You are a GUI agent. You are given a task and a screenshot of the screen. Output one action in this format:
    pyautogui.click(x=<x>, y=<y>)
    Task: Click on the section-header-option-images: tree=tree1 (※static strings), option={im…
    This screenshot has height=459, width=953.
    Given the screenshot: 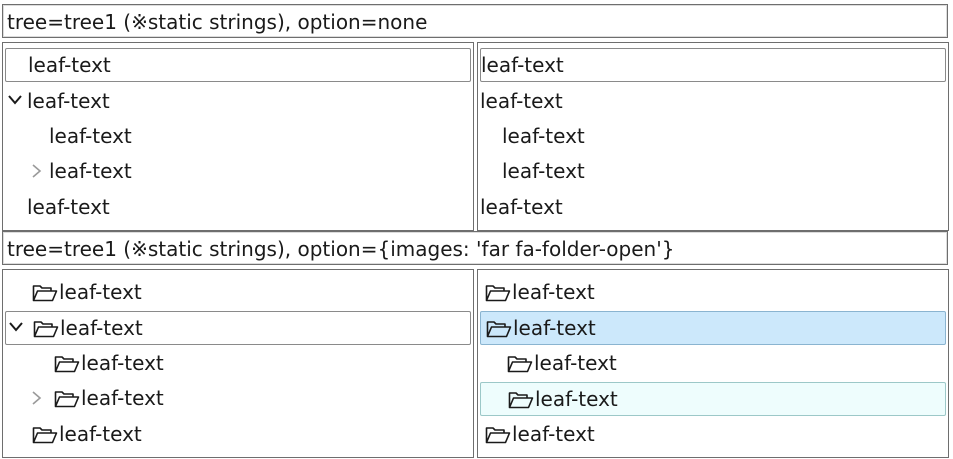 What is the action you would take?
    pyautogui.click(x=475, y=248)
    